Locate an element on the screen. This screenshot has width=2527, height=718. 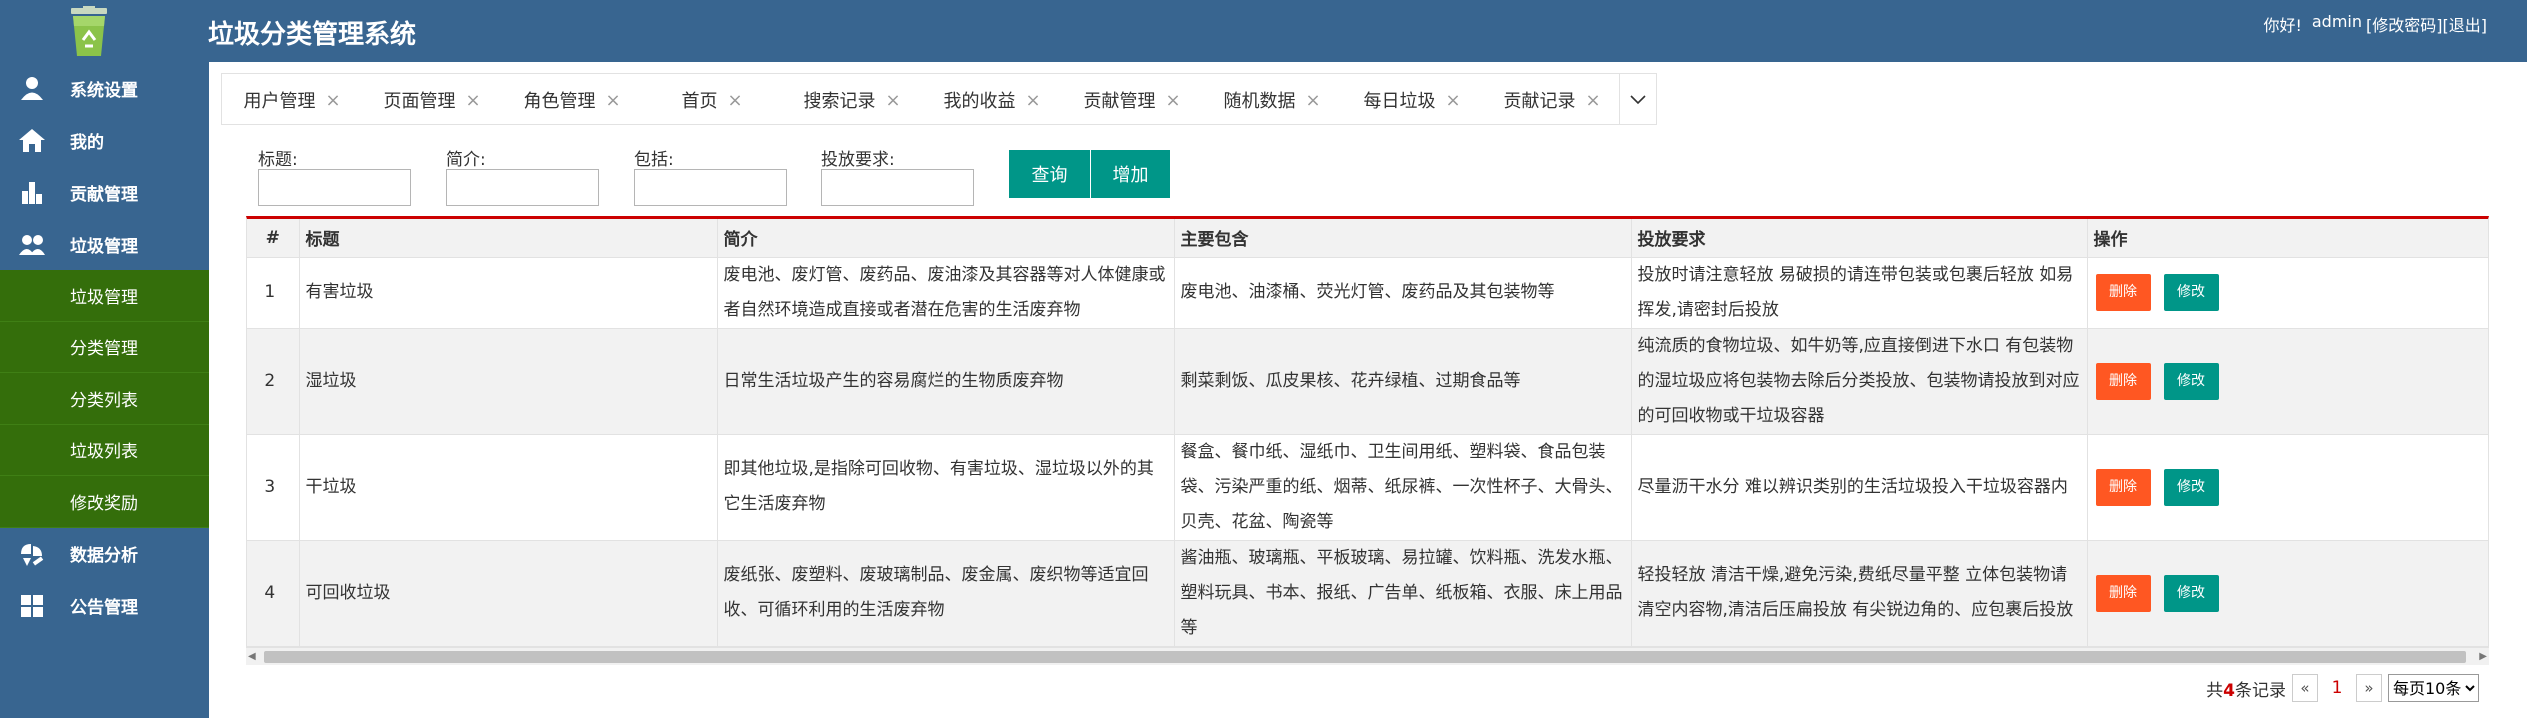
intro-input is located at coordinates (522, 187).